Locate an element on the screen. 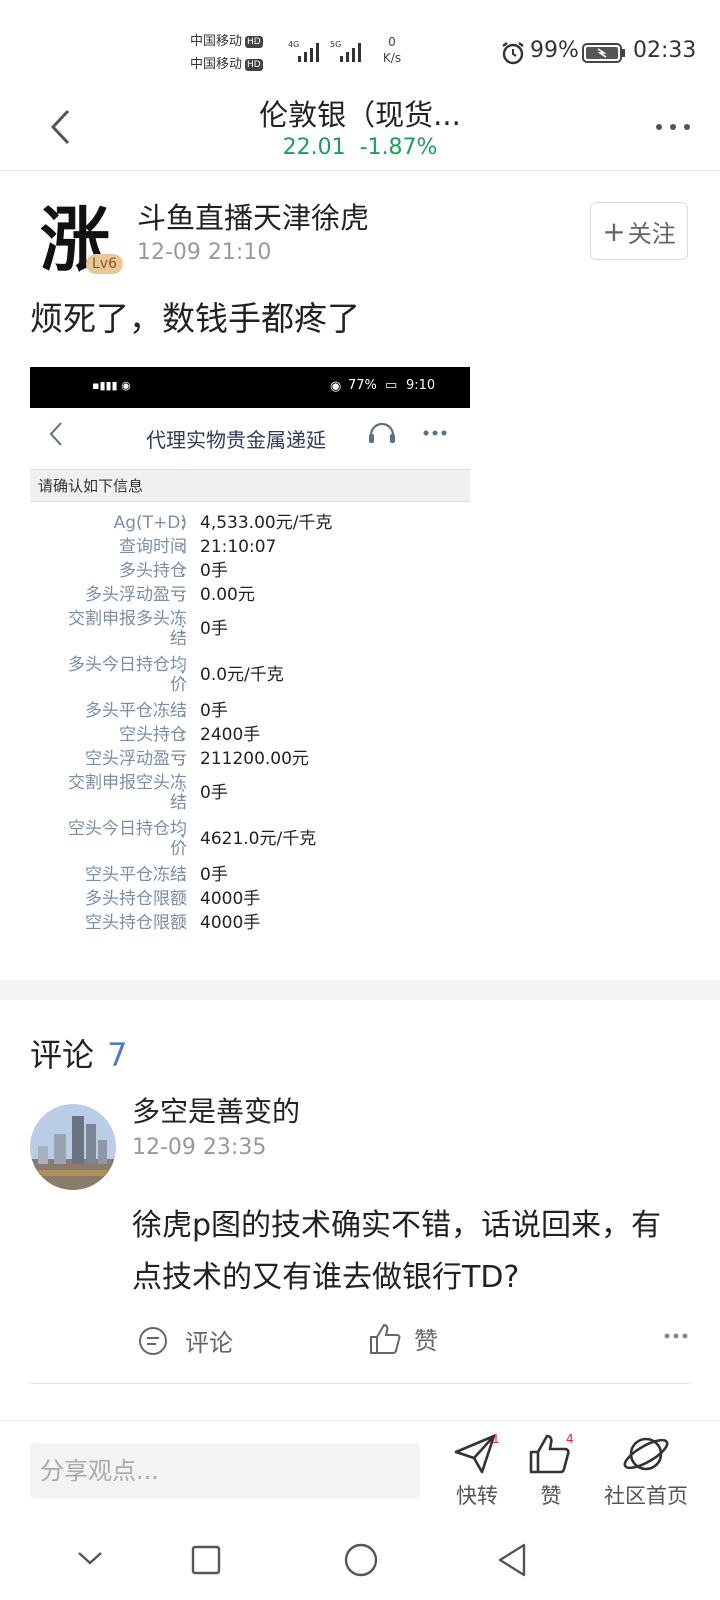  comment-like-button: 赞 is located at coordinates (403, 1338).